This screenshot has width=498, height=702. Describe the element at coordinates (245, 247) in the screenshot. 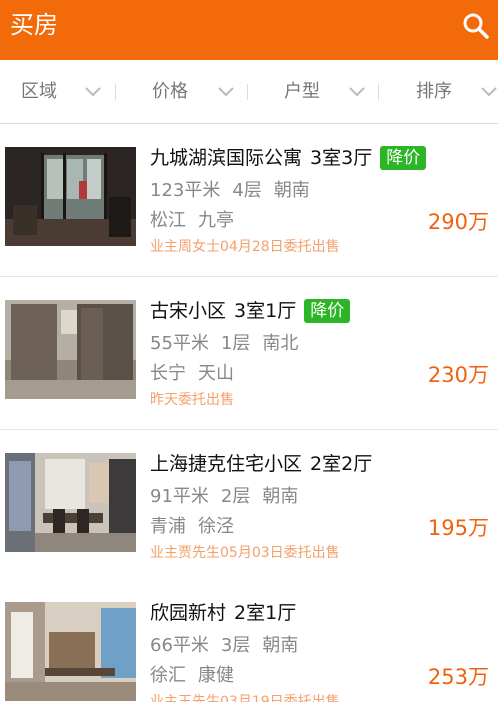

I see `listing-note: 业主周女士04月28日委托出售` at that location.